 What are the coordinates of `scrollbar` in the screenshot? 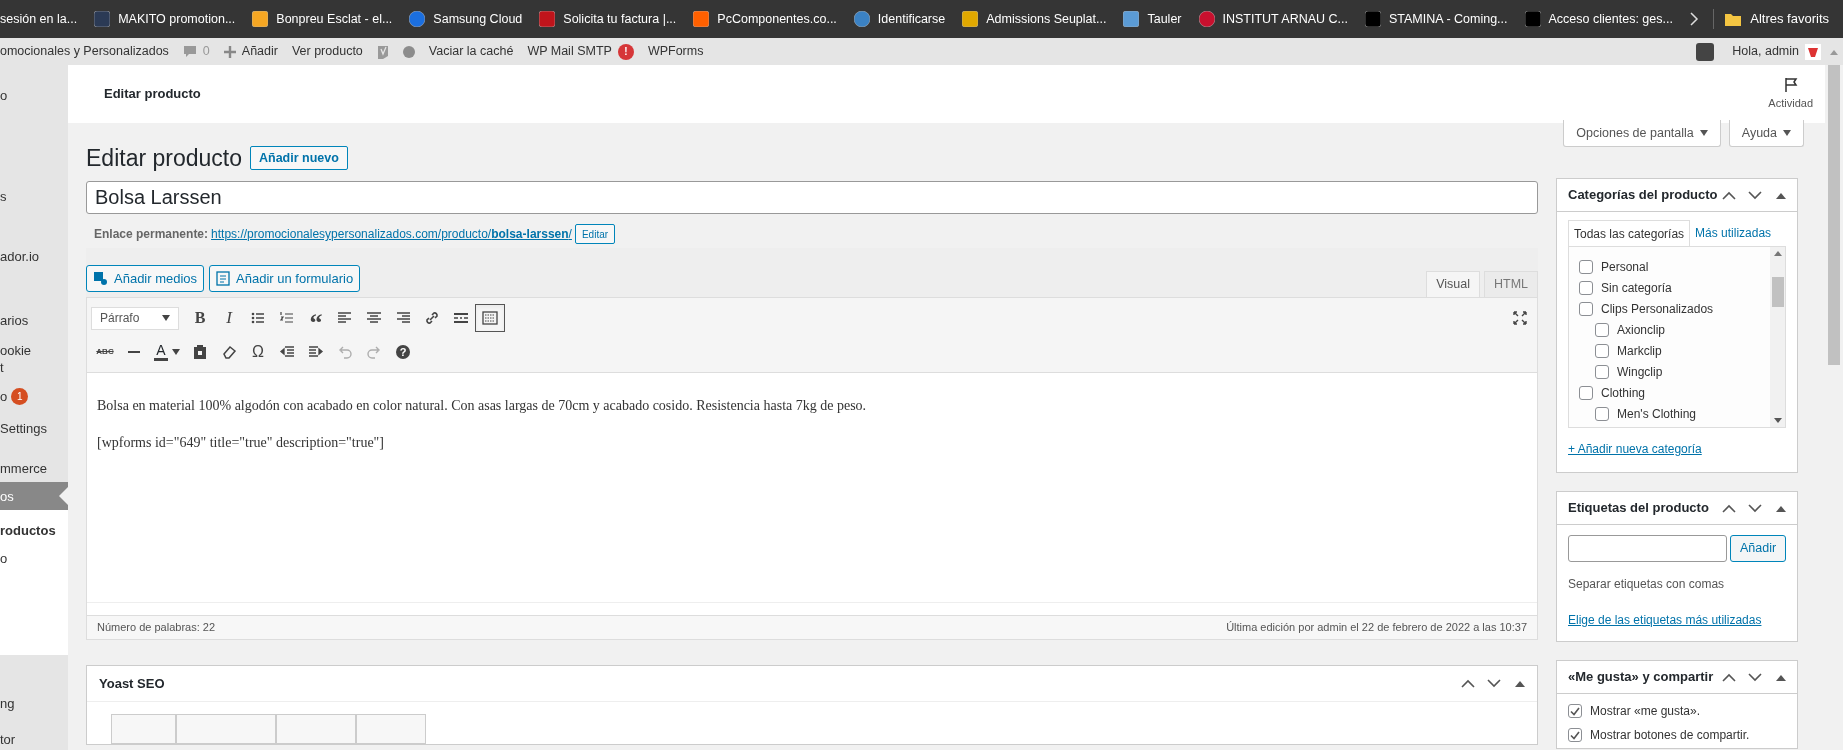 It's located at (1777, 337).